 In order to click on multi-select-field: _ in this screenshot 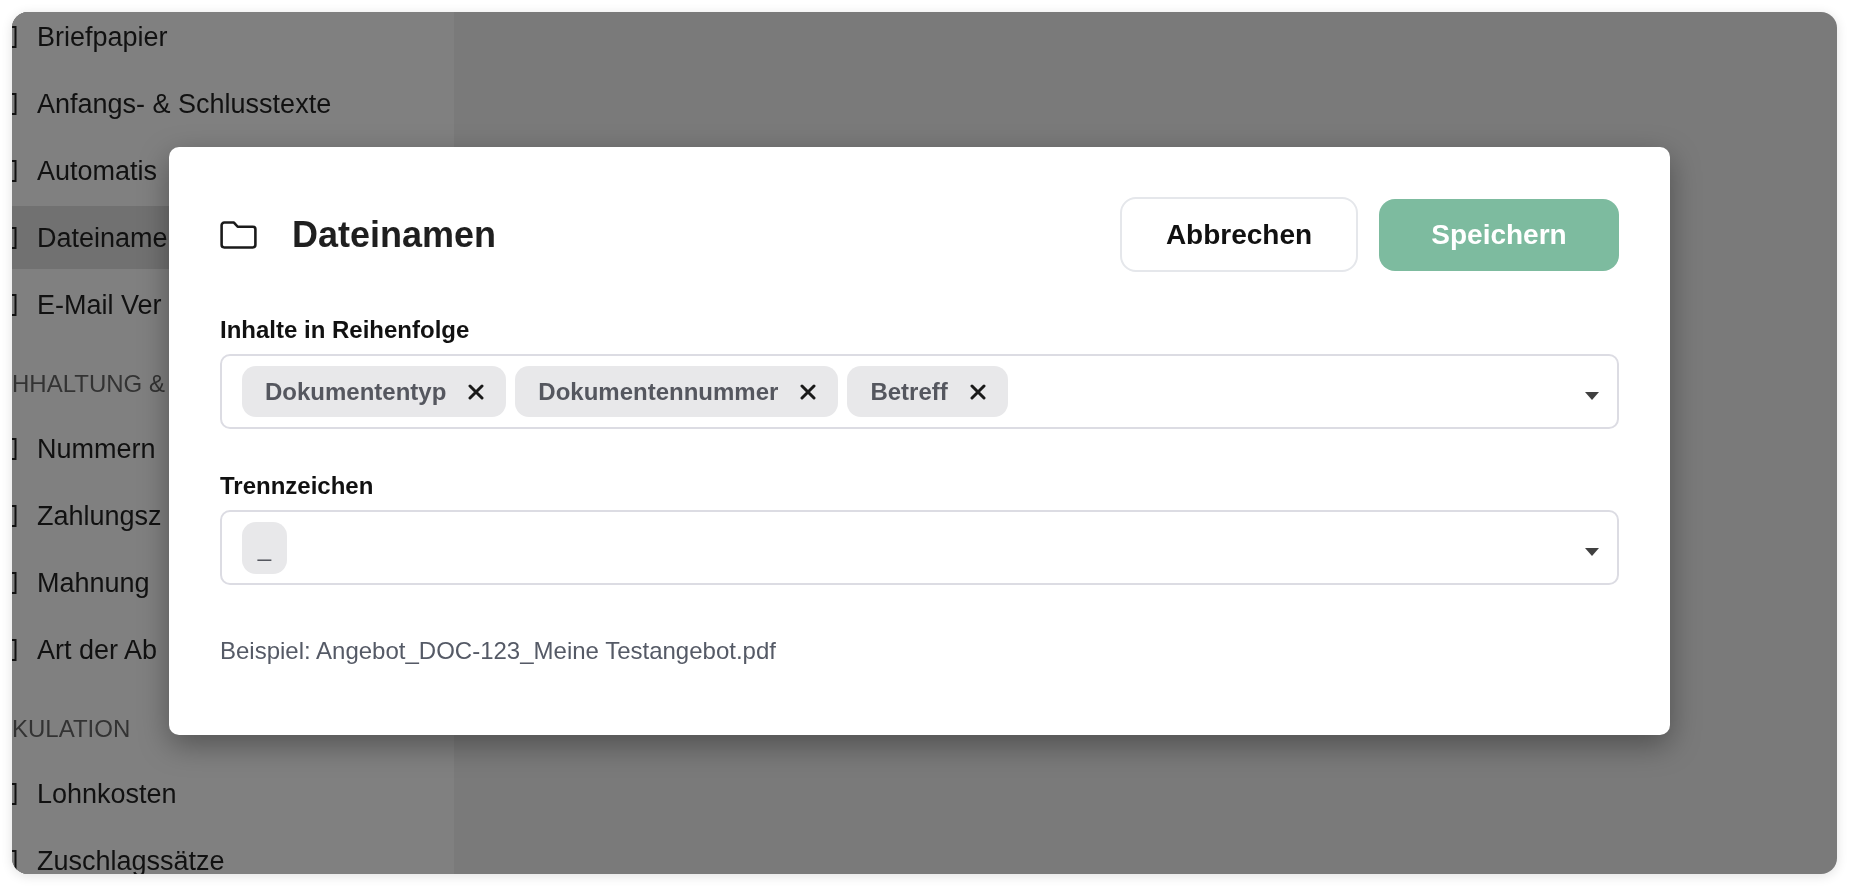, I will do `click(919, 547)`.